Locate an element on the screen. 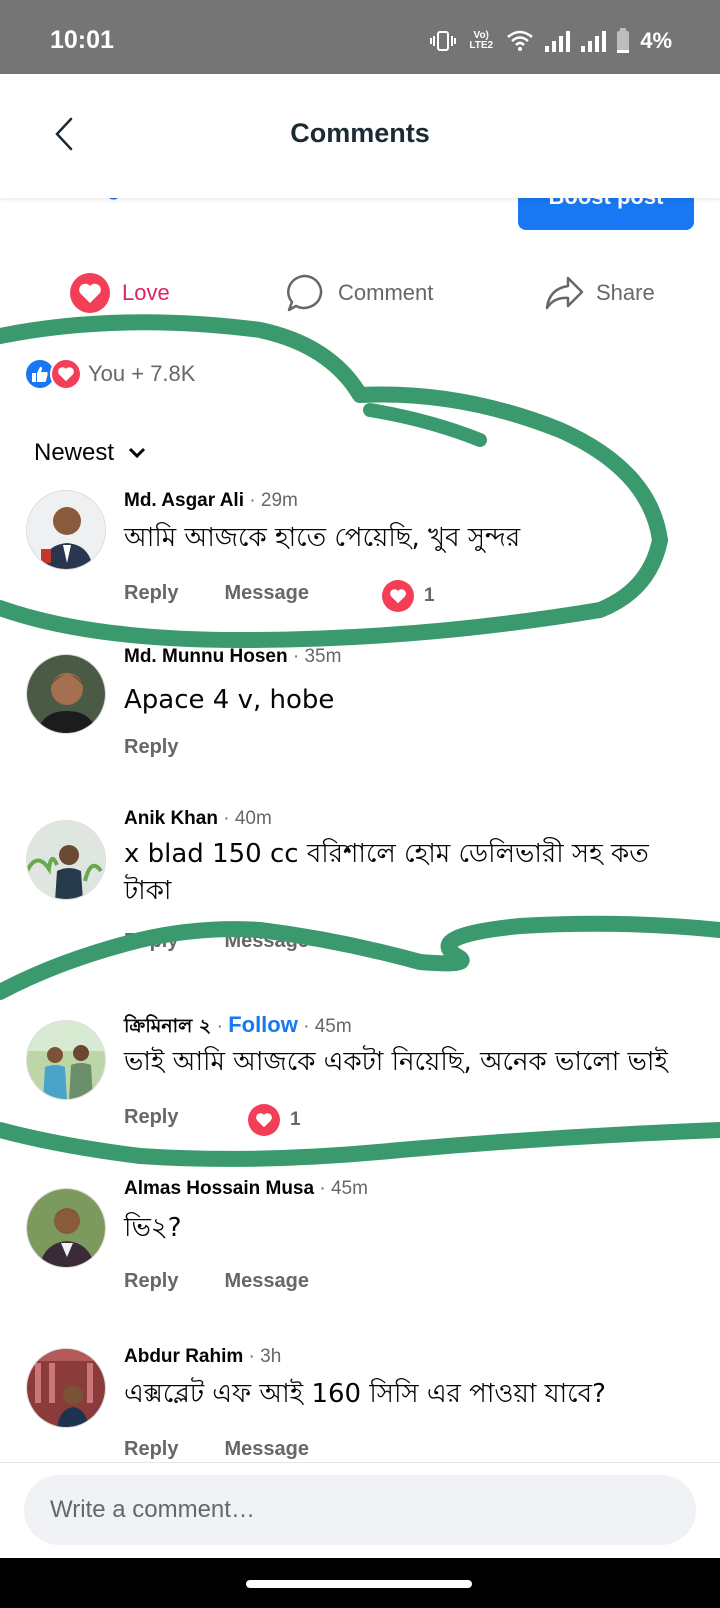  share-label: Share is located at coordinates (625, 292).